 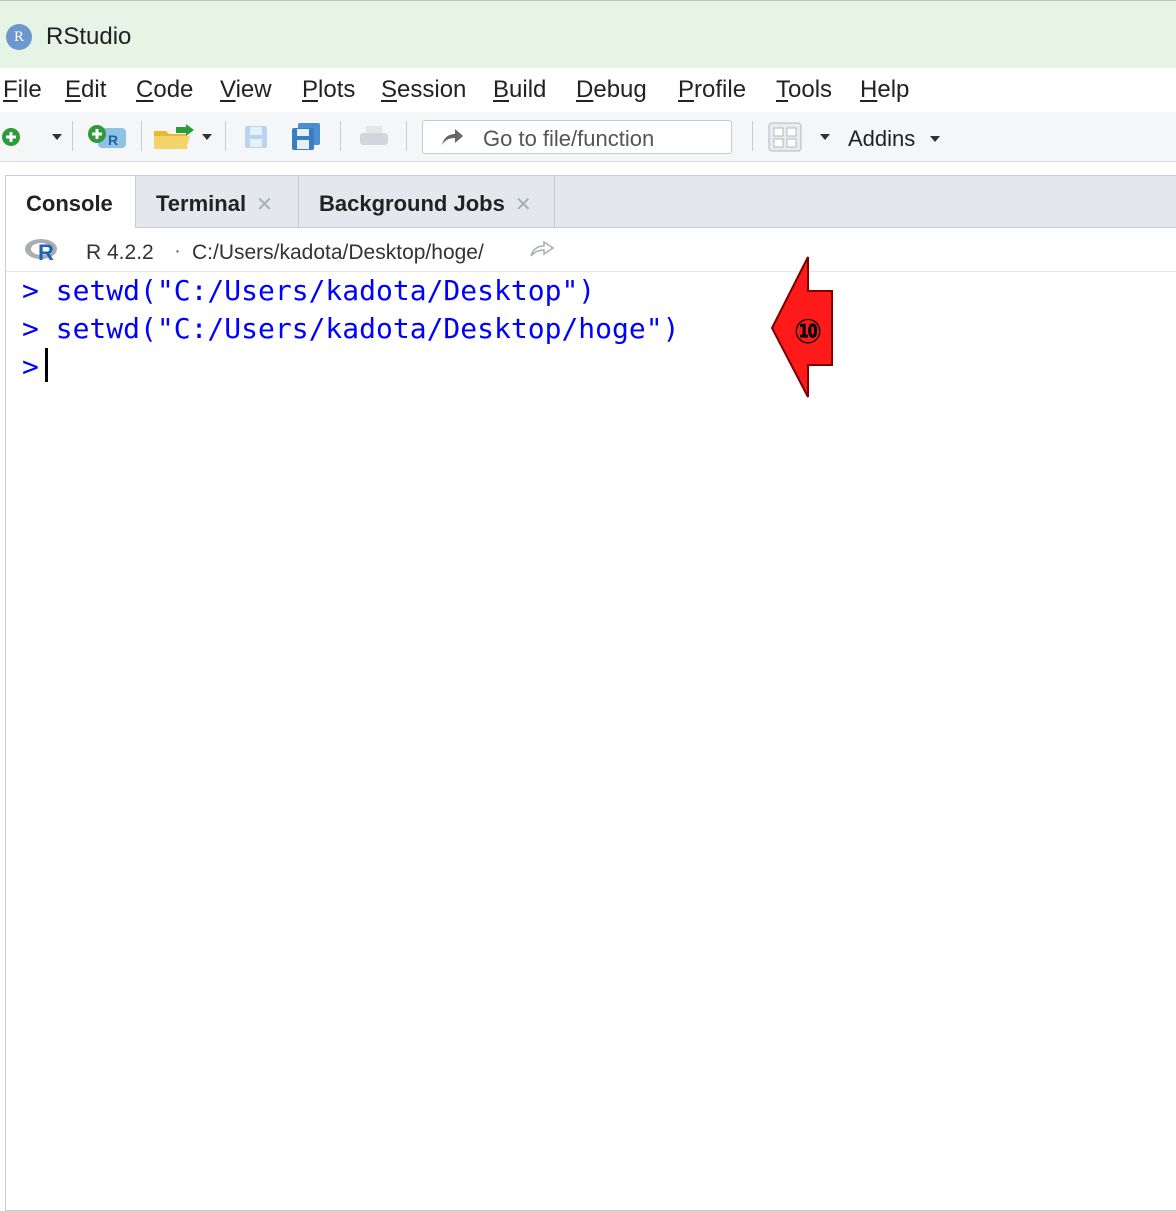 I want to click on r-logo-icon: R, so click(x=44, y=252).